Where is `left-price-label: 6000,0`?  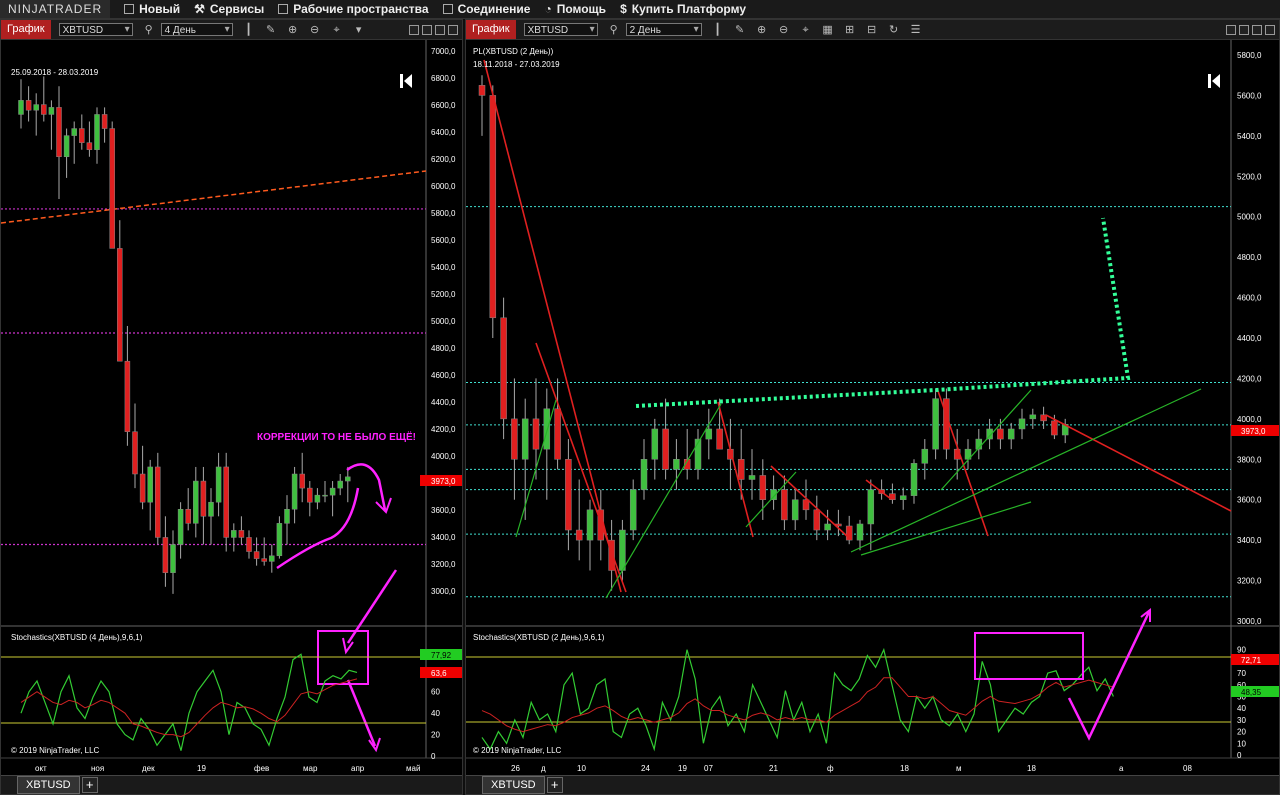 left-price-label: 6000,0 is located at coordinates (443, 186).